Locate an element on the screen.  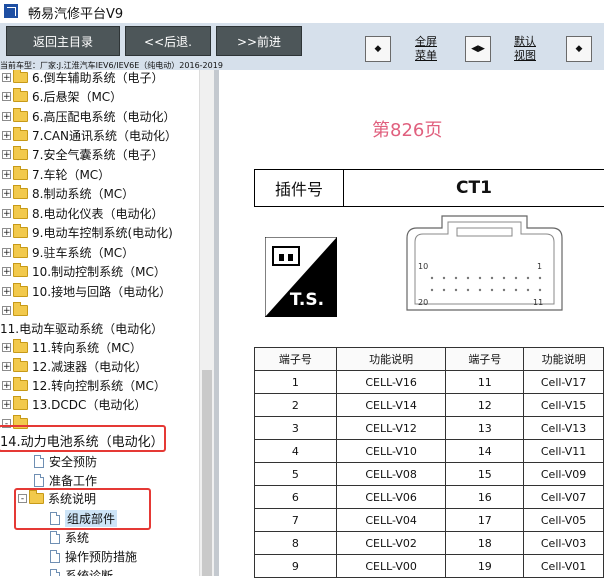
table-cell: 6 is located at coordinates (295, 497).